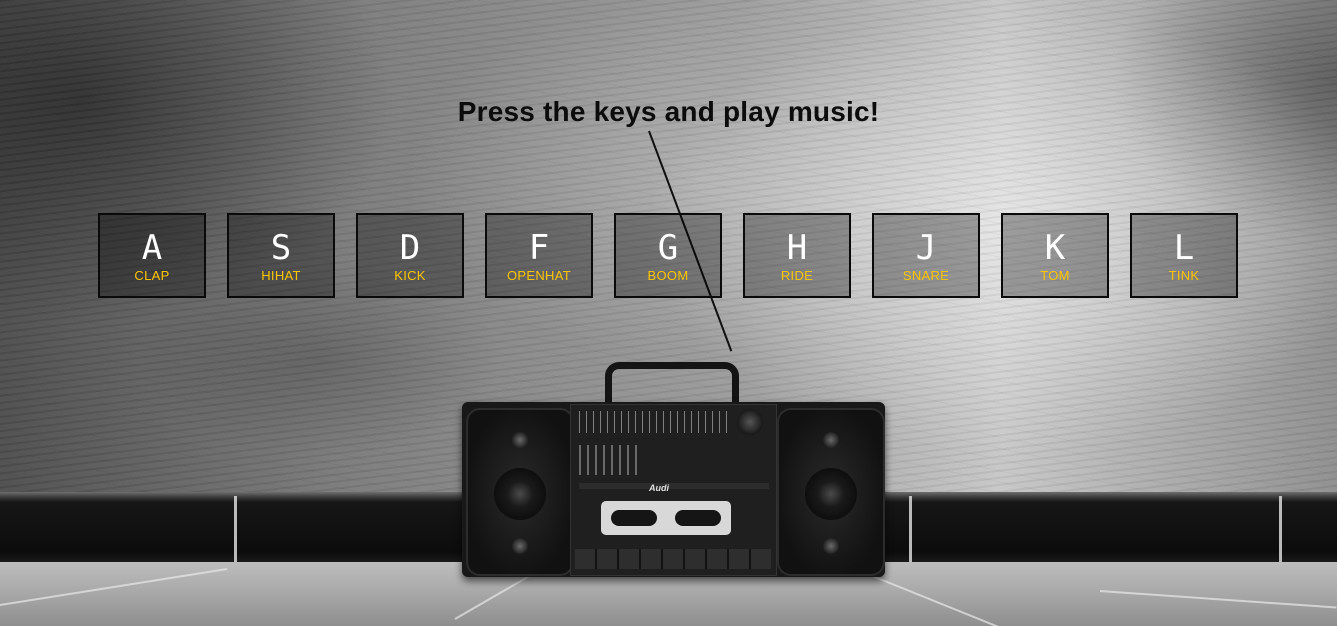 Image resolution: width=1337 pixels, height=626 pixels. What do you see at coordinates (654, 422) in the screenshot?
I see `radio-dial` at bounding box center [654, 422].